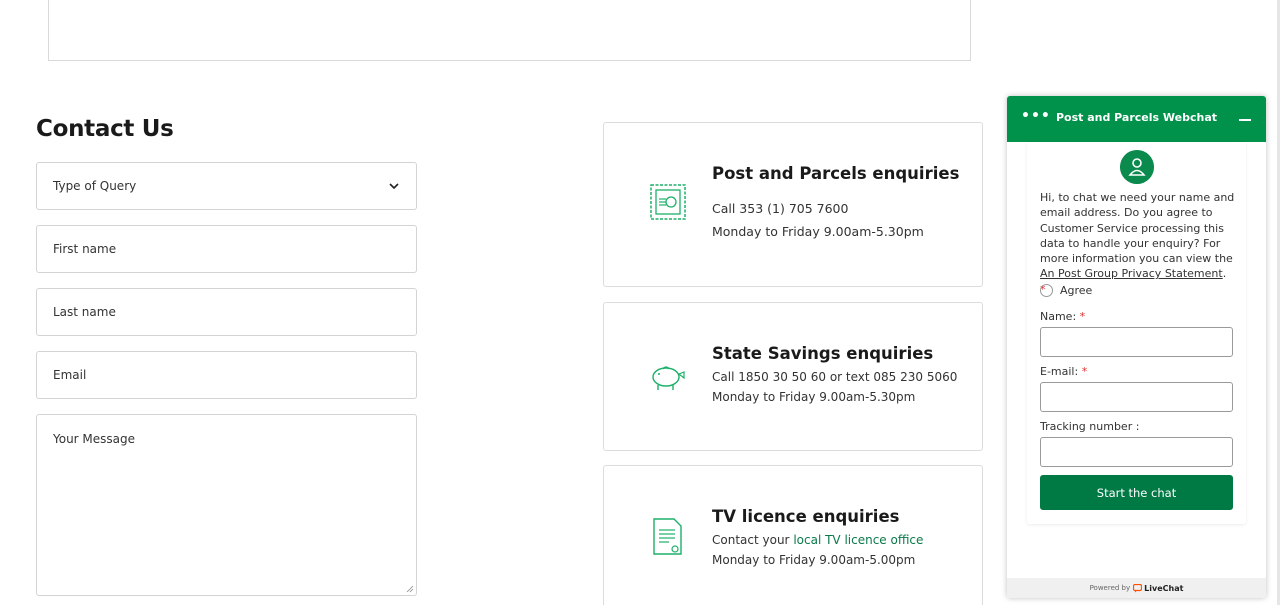 Image resolution: width=1280 pixels, height=605 pixels. Describe the element at coordinates (394, 186) in the screenshot. I see `chevron-down-icon` at that location.